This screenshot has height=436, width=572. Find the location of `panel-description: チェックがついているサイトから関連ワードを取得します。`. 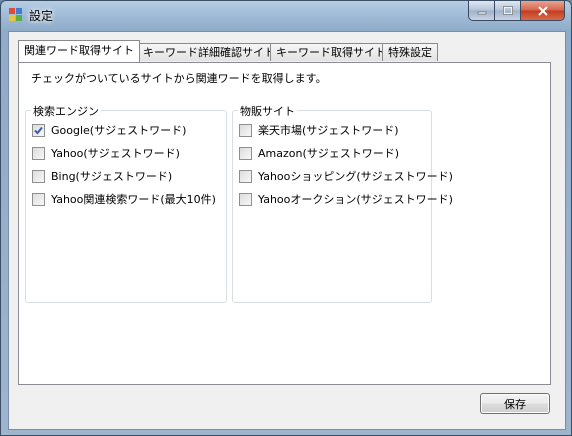

panel-description: チェックがついているサイトから関連ワードを取得します。 is located at coordinates (179, 78).